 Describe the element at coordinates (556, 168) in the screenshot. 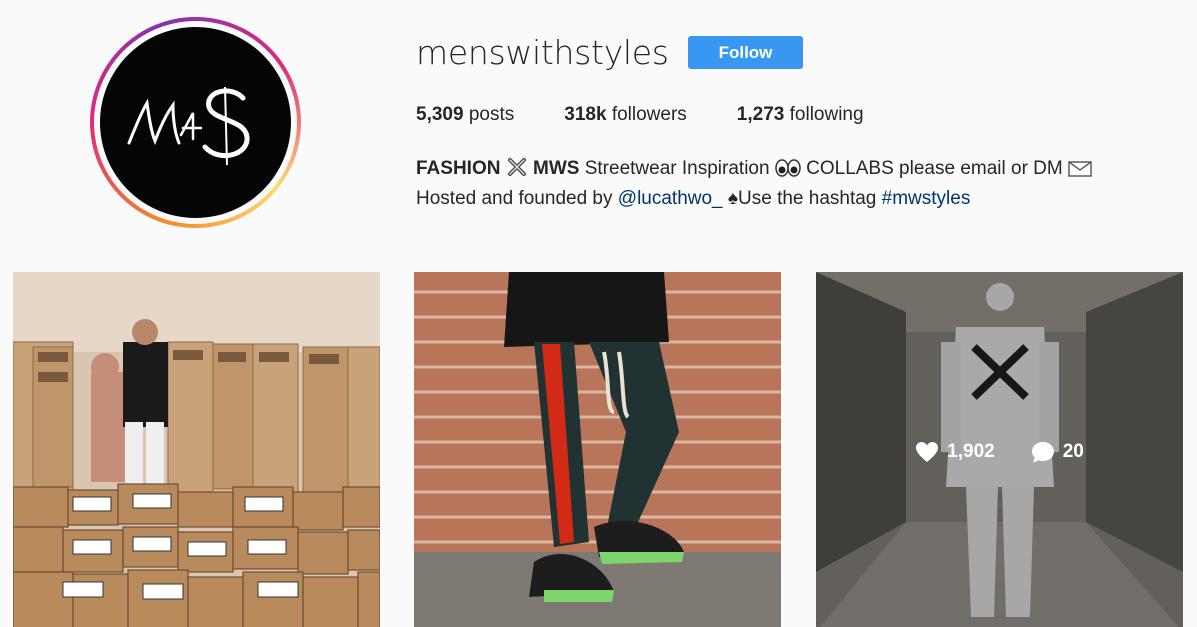

I see `bio-mws: MWS` at that location.